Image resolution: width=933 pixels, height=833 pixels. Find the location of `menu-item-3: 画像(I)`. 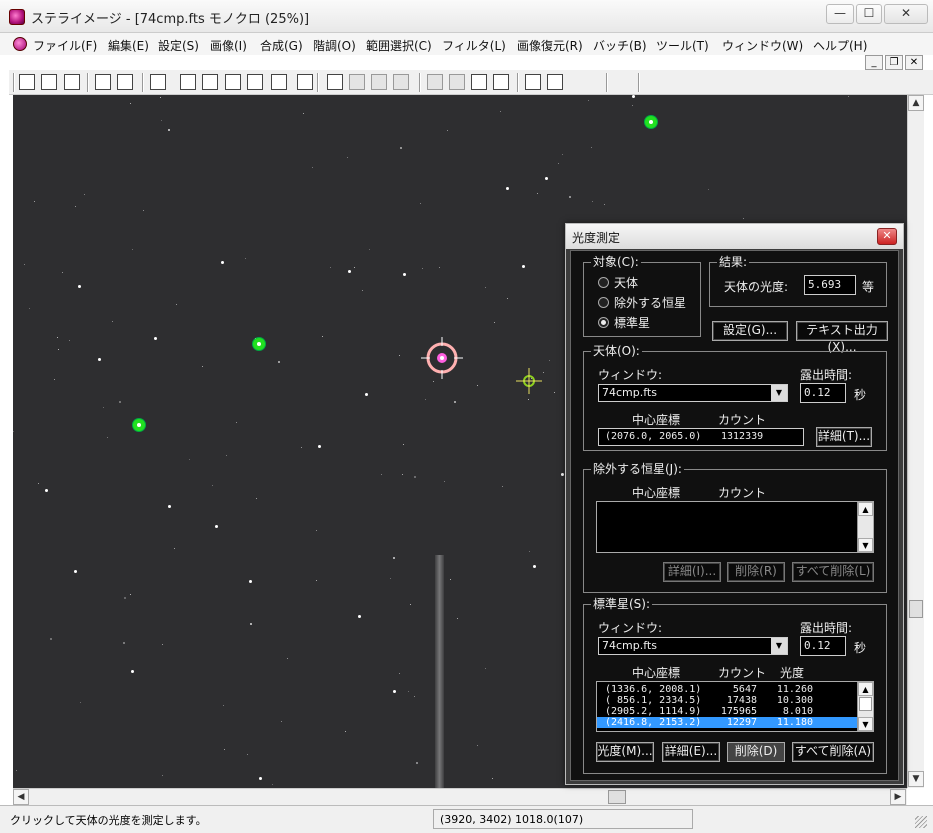

menu-item-3: 画像(I) is located at coordinates (228, 45).